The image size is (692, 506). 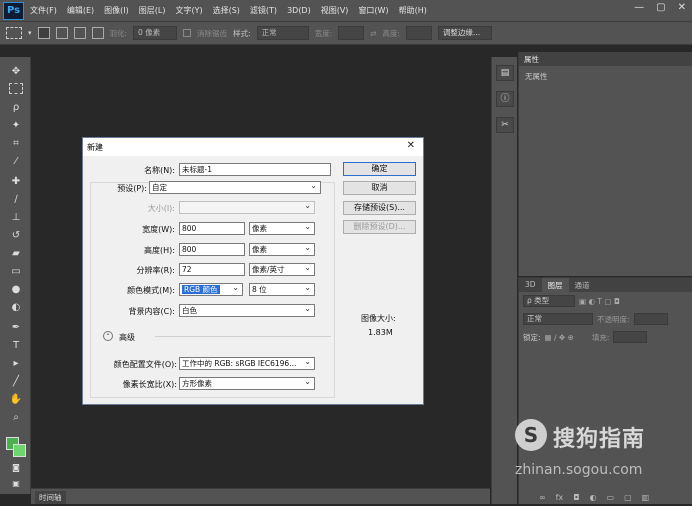 What do you see at coordinates (30, 33) in the screenshot?
I see `chevron-down-icon: ▾` at bounding box center [30, 33].